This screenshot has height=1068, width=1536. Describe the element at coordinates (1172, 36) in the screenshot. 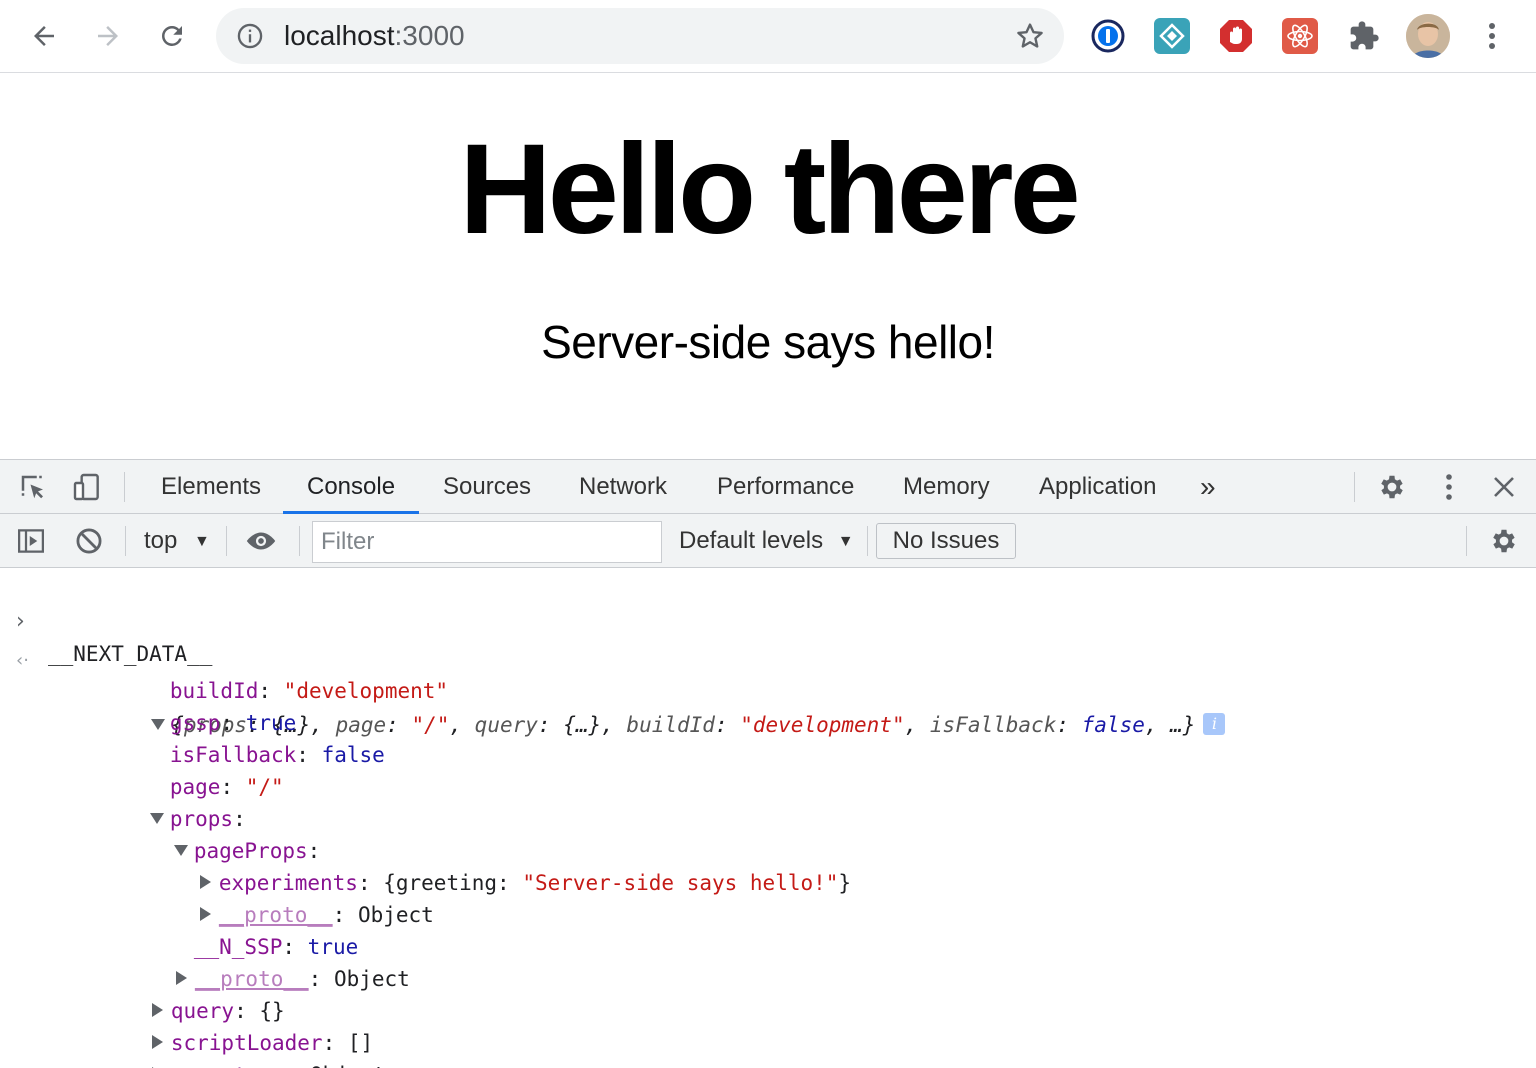

I see `bitwarden-icon` at that location.